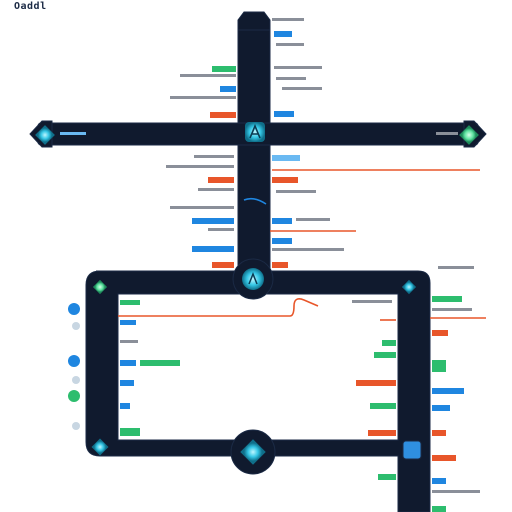 Image resolution: width=512 pixels, height=512 pixels. I want to click on side-pins, so click(74, 366).